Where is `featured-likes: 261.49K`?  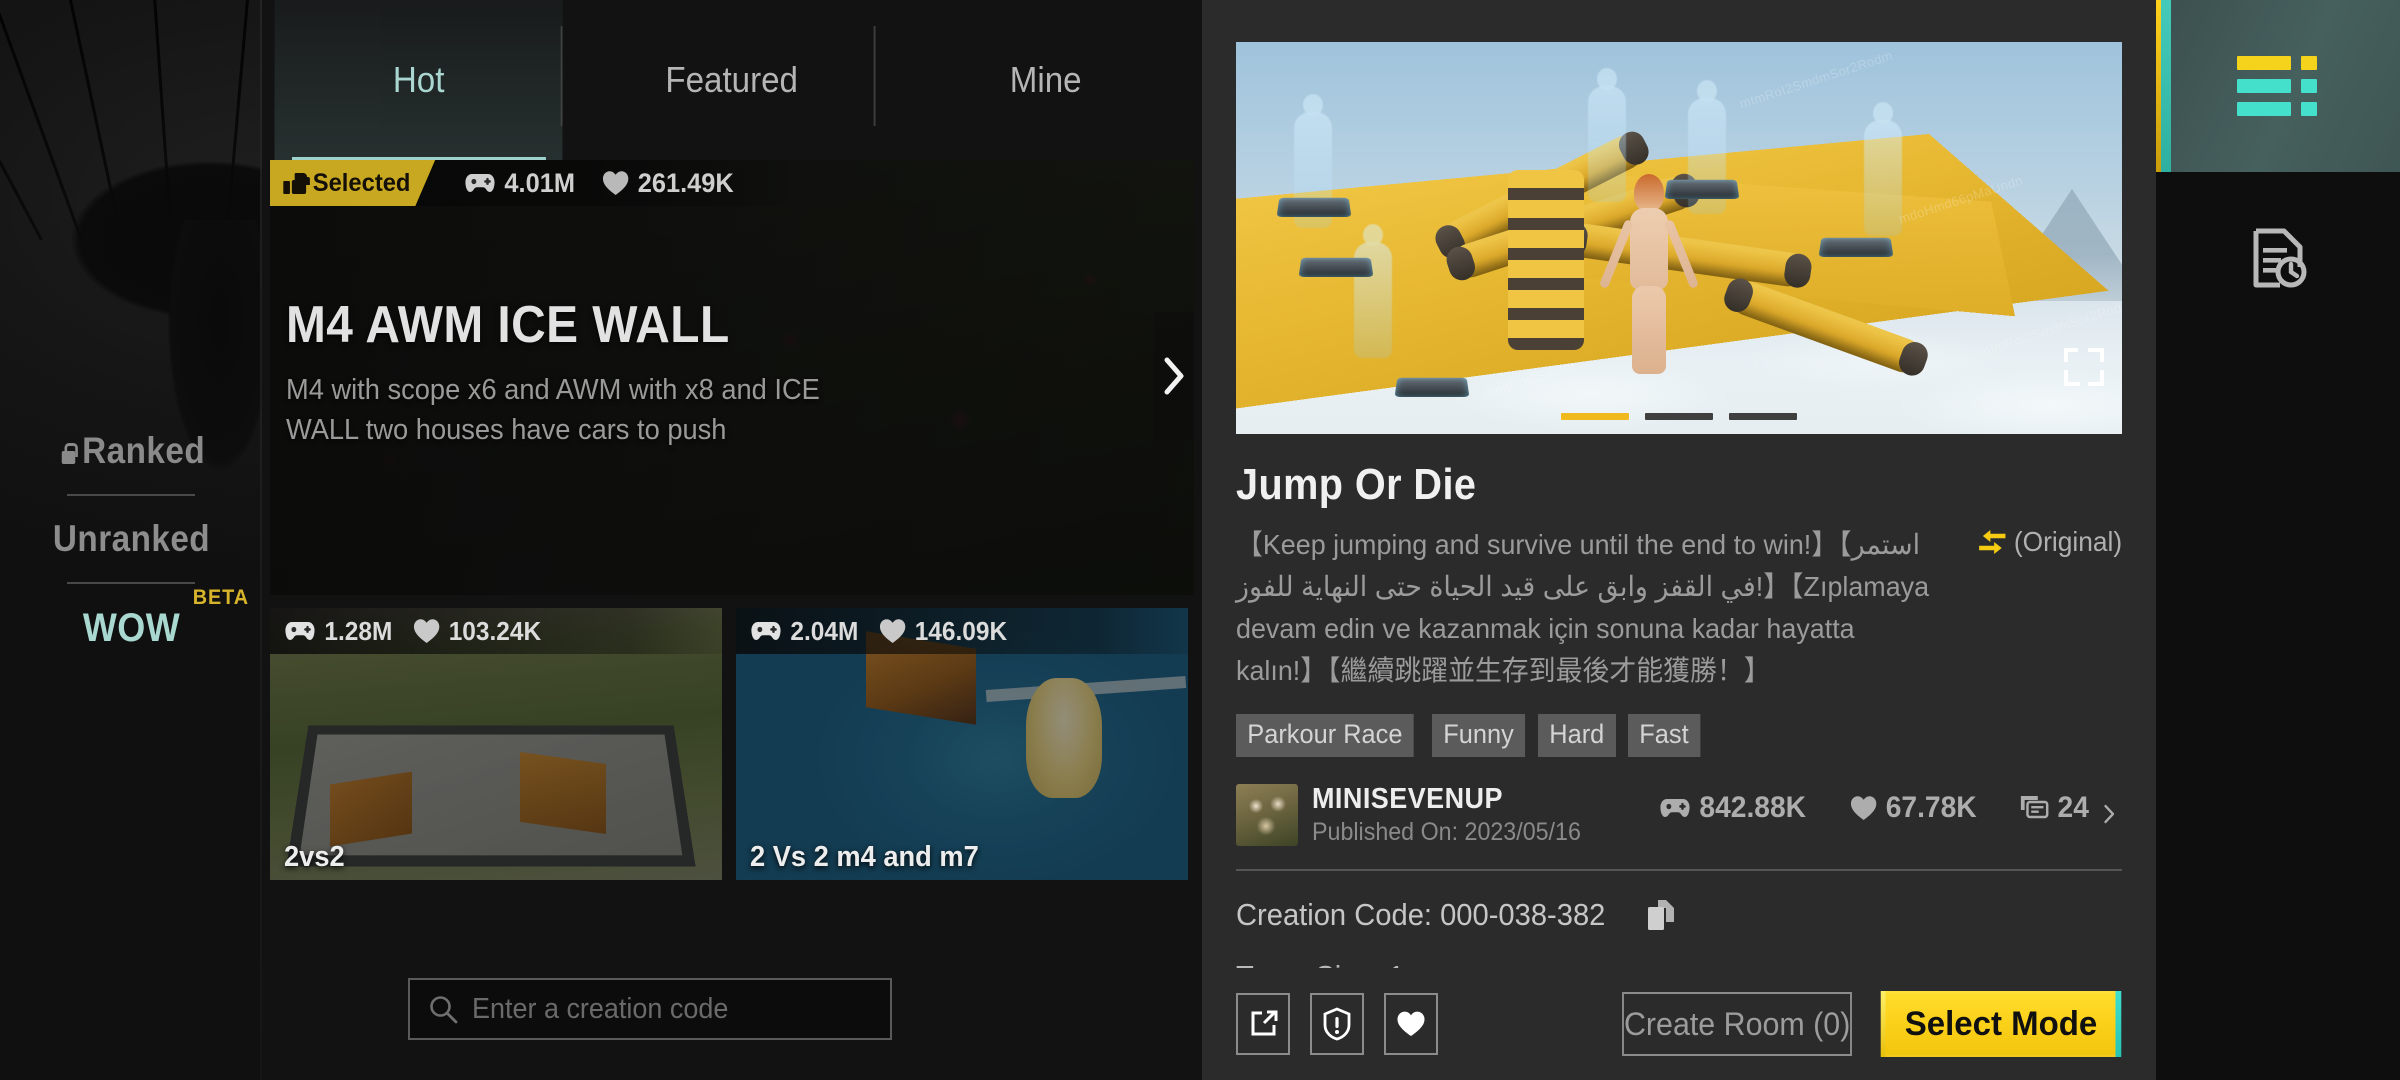
featured-likes: 261.49K is located at coordinates (668, 183).